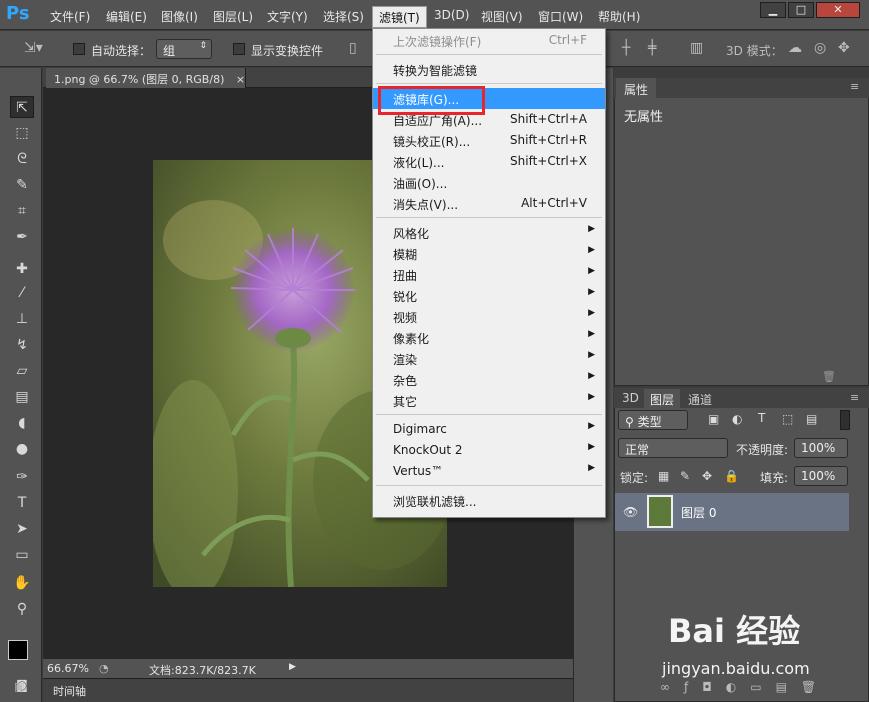 This screenshot has width=869, height=702. I want to click on filter-toggle, so click(845, 420).